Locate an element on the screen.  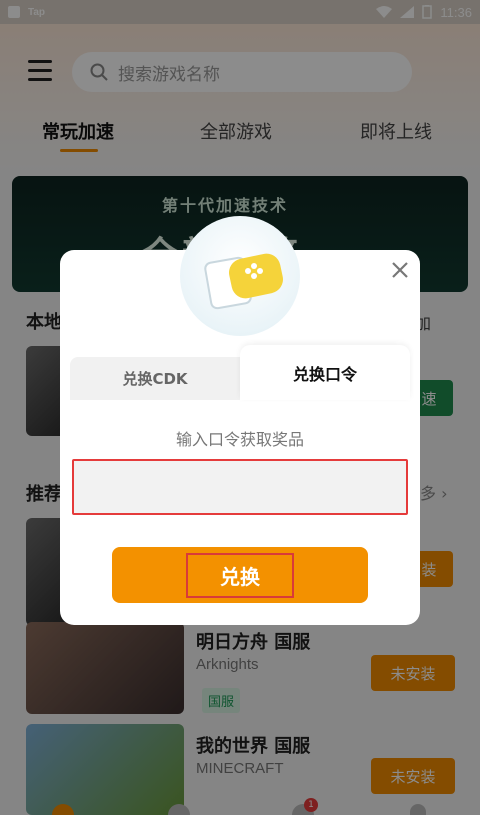
game-controller-illustration is located at coordinates (240, 276).